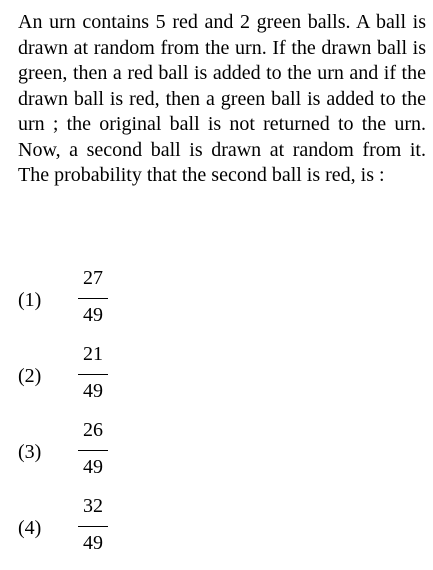 The image size is (433, 570). Describe the element at coordinates (30, 452) in the screenshot. I see `option-3-label: (3)` at that location.